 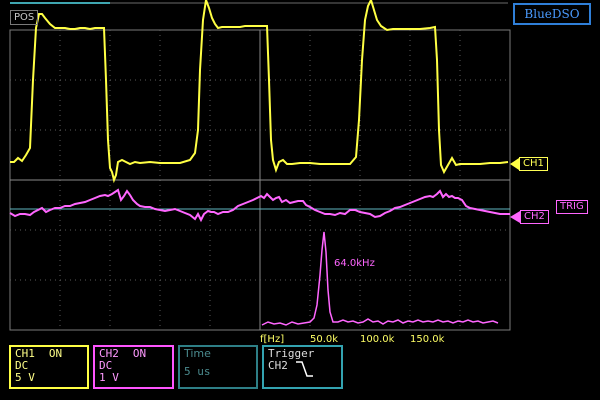 I want to click on ch2-level-marker: CH2, so click(x=534, y=217).